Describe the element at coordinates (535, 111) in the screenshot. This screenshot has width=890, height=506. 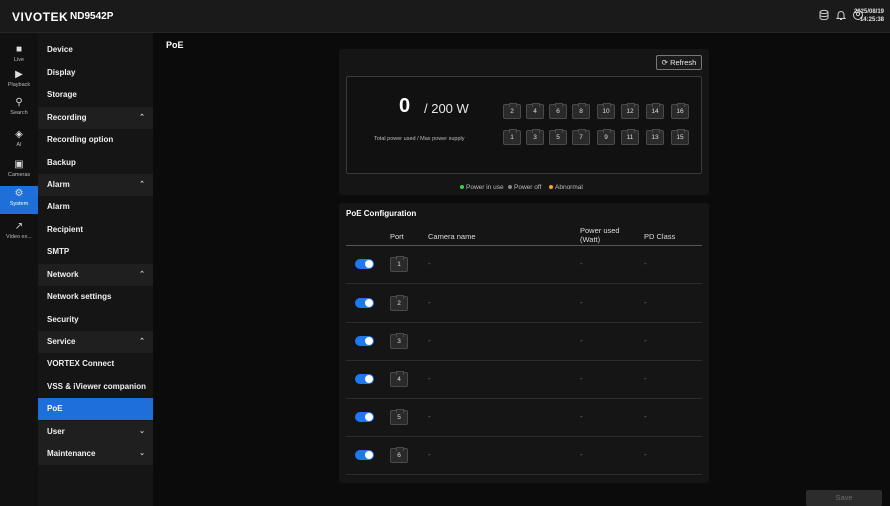
I see `port-icon-4: 4` at that location.